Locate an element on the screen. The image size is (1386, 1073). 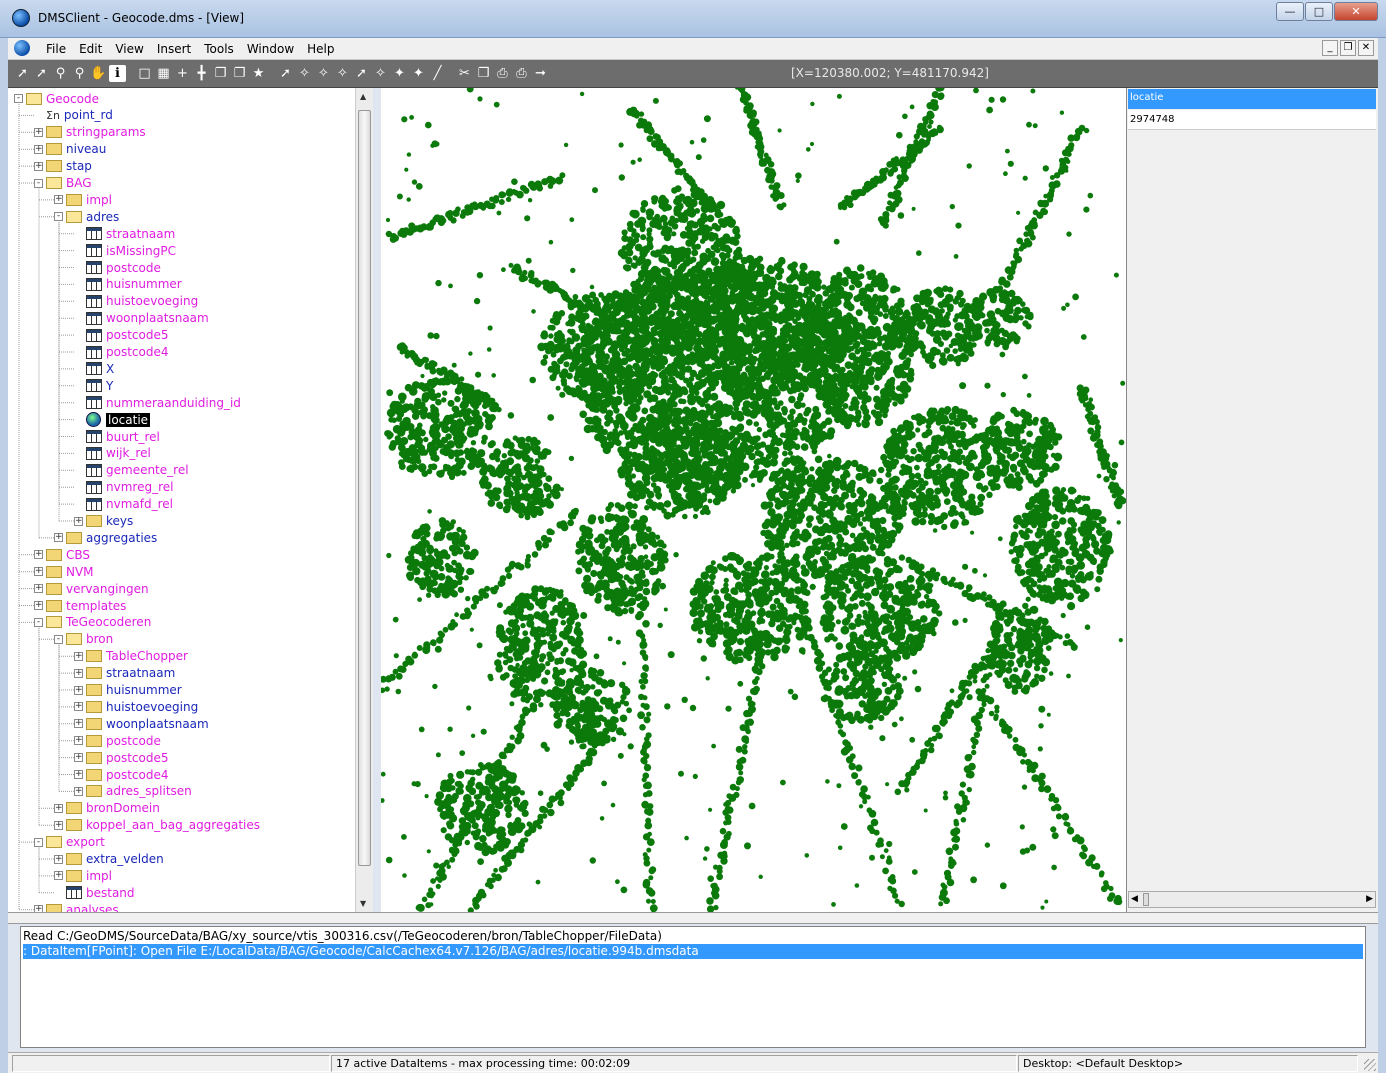
save-icon: ⎙ is located at coordinates (521, 73).